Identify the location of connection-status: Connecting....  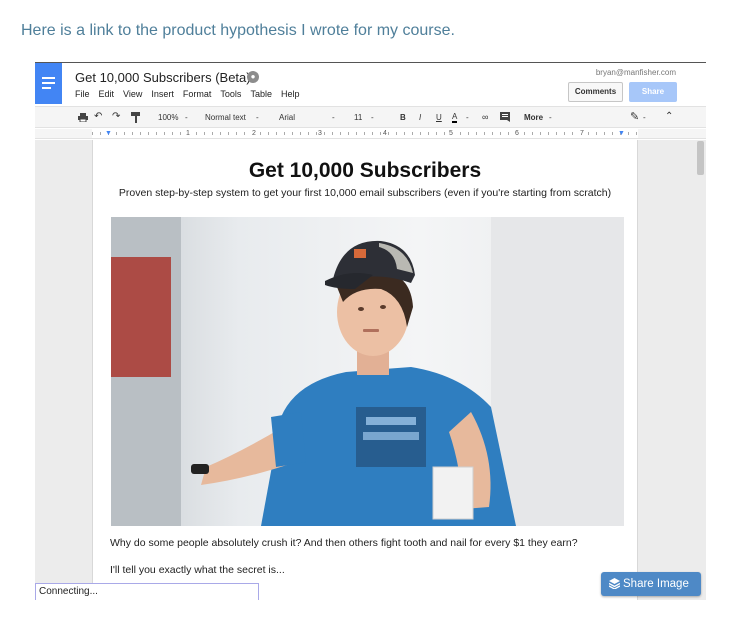
(147, 591).